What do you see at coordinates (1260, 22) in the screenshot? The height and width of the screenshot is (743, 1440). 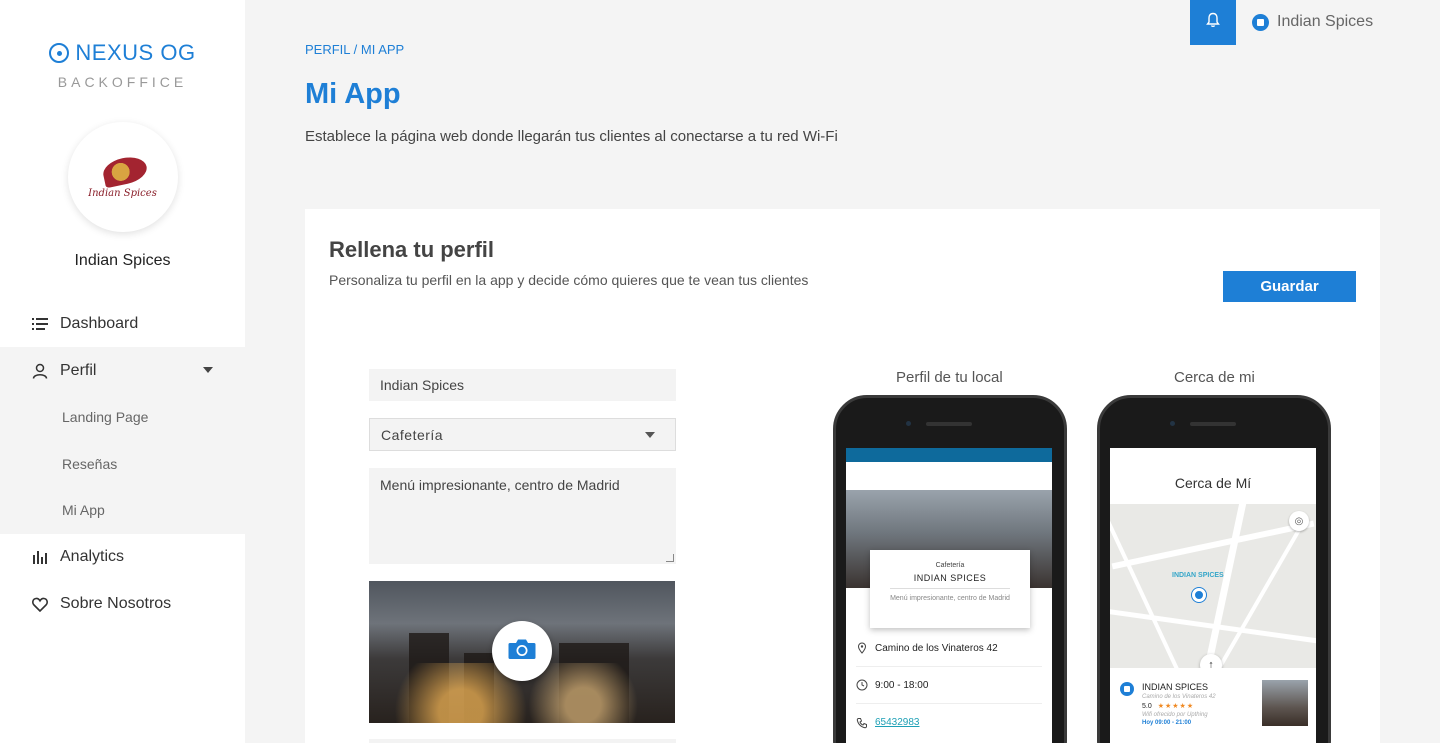 I see `user-avatar-icon` at bounding box center [1260, 22].